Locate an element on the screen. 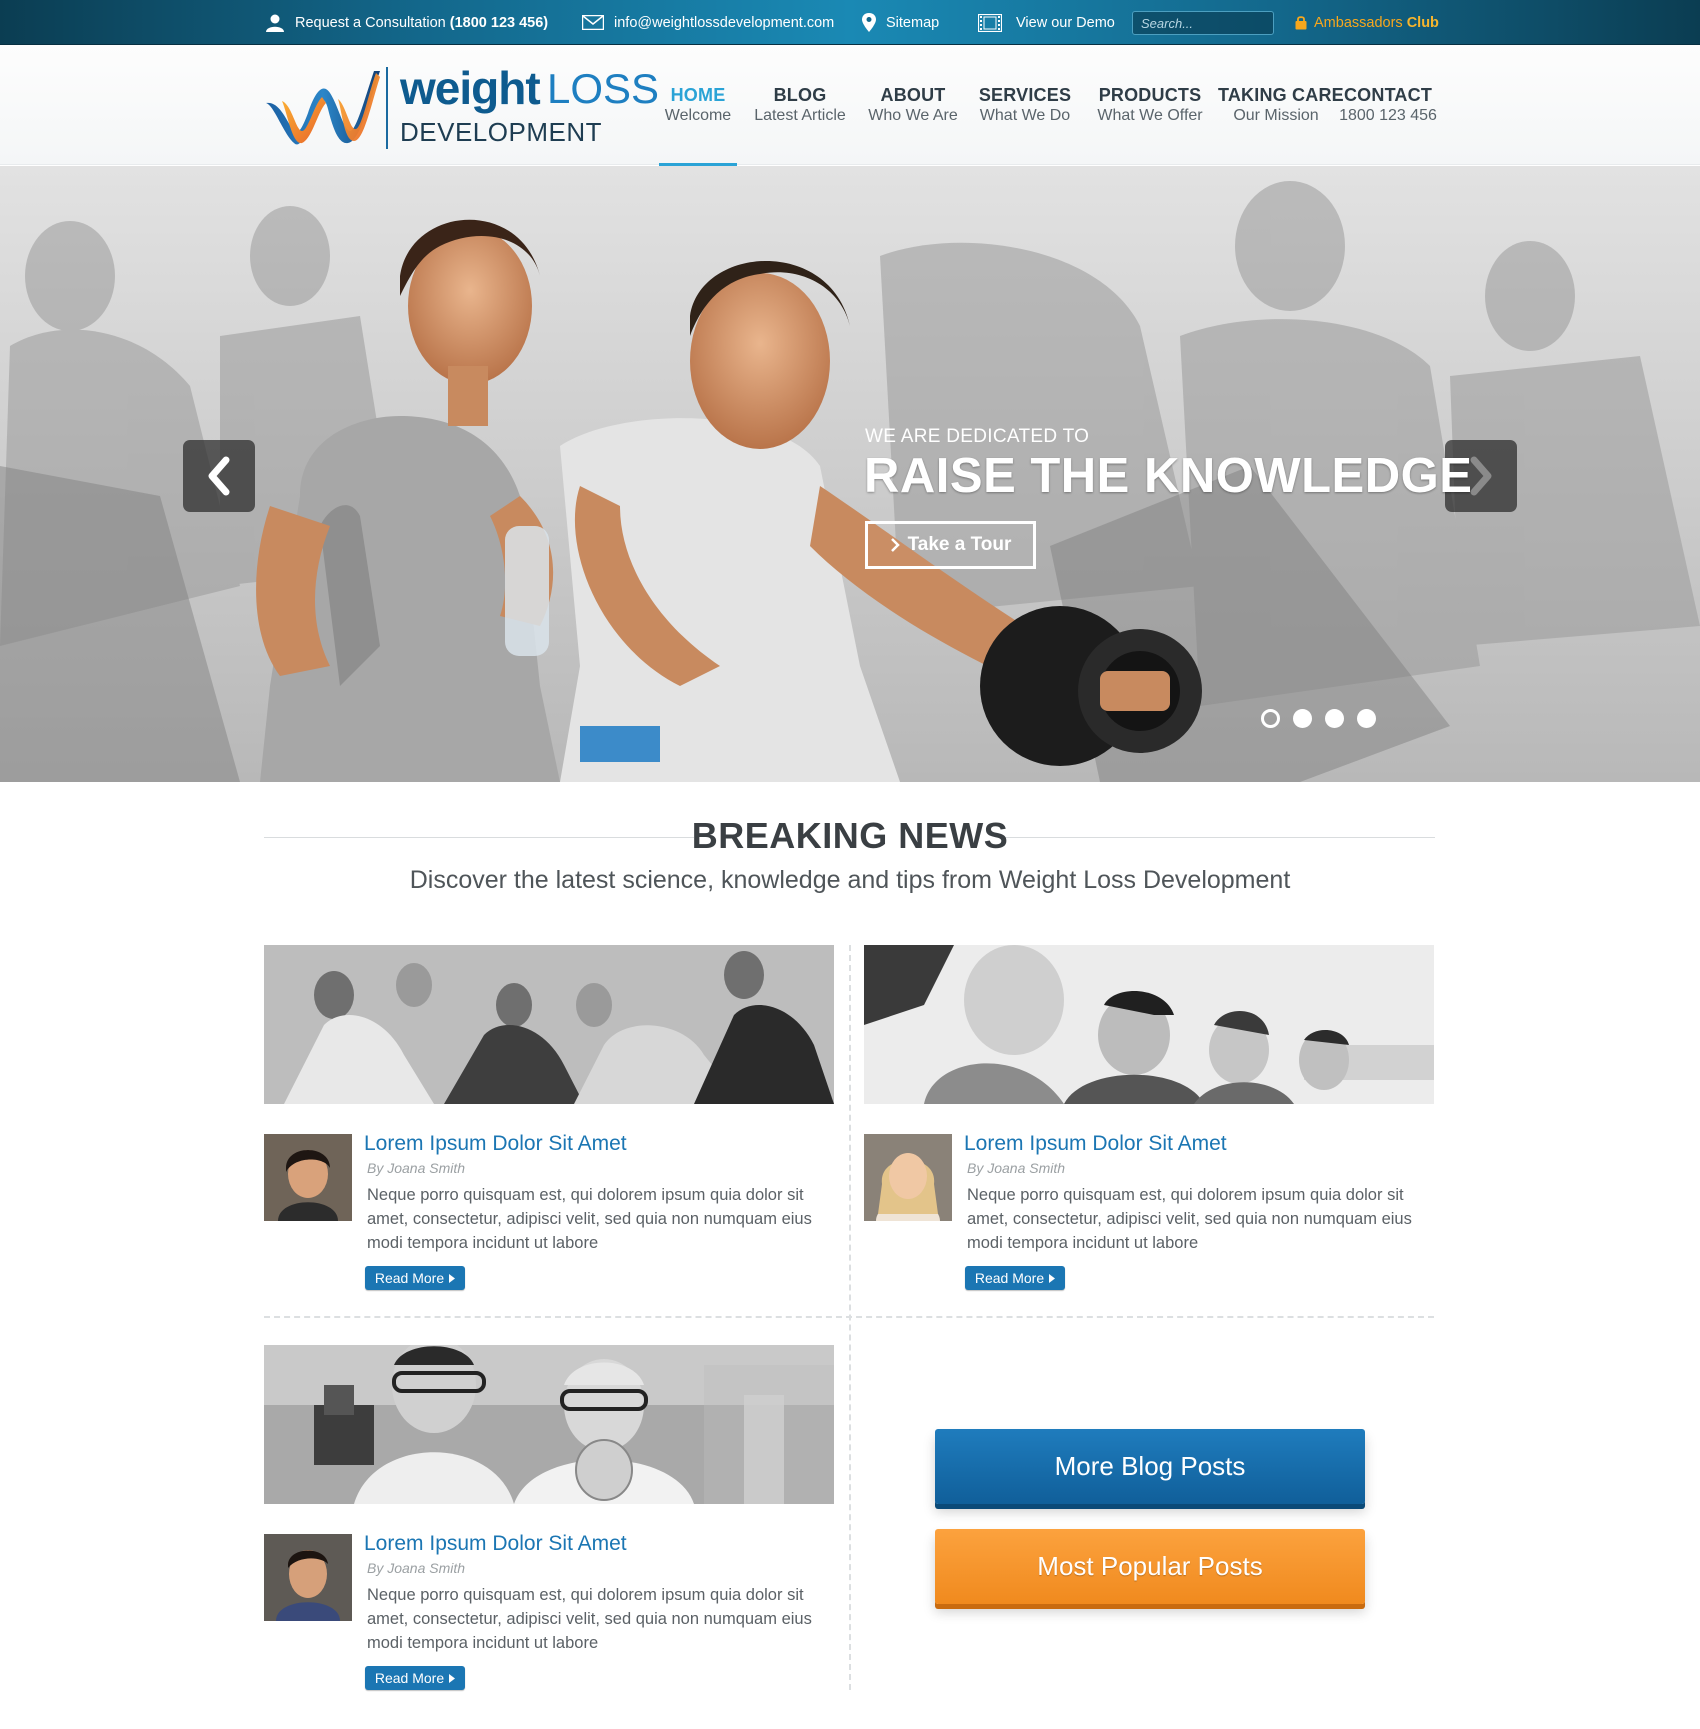 This screenshot has height=1729, width=1700. nav-blog: BLOG Latest Article is located at coordinates (800, 105).